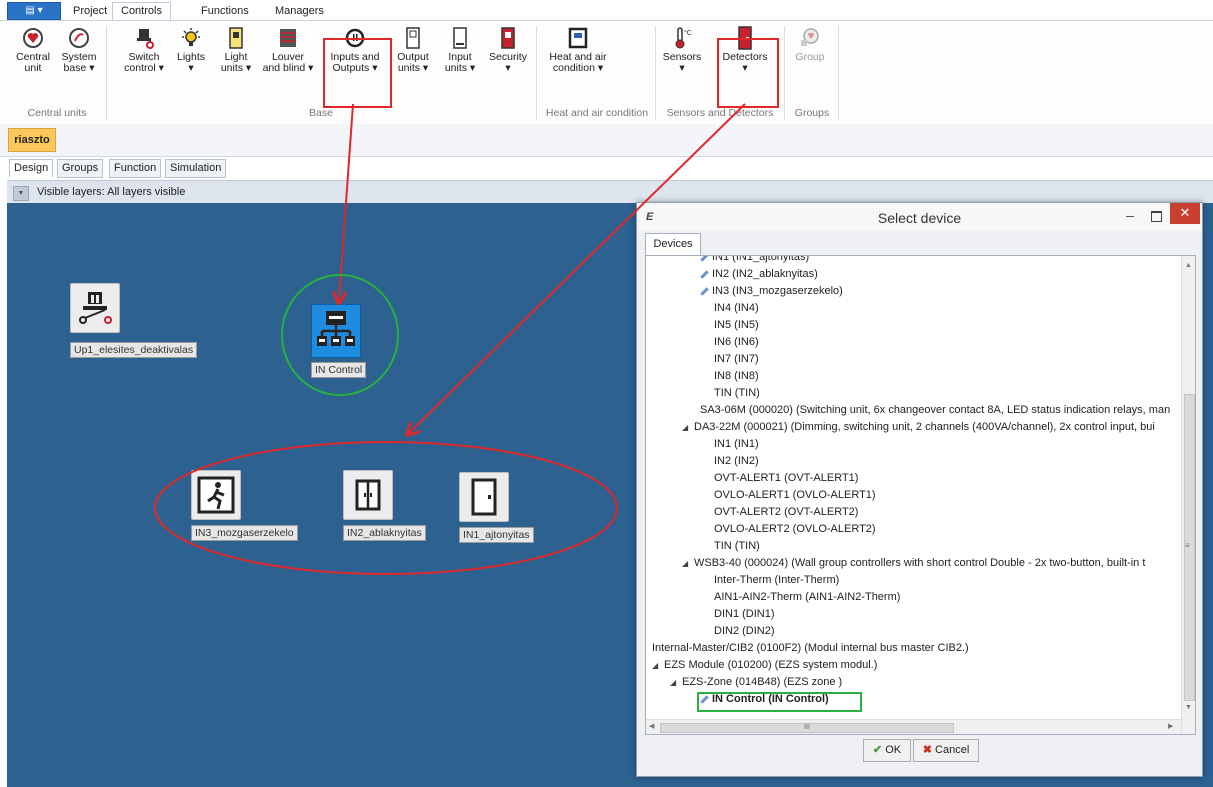  What do you see at coordinates (386, 508) in the screenshot?
I see `annotation-ellipse-red` at bounding box center [386, 508].